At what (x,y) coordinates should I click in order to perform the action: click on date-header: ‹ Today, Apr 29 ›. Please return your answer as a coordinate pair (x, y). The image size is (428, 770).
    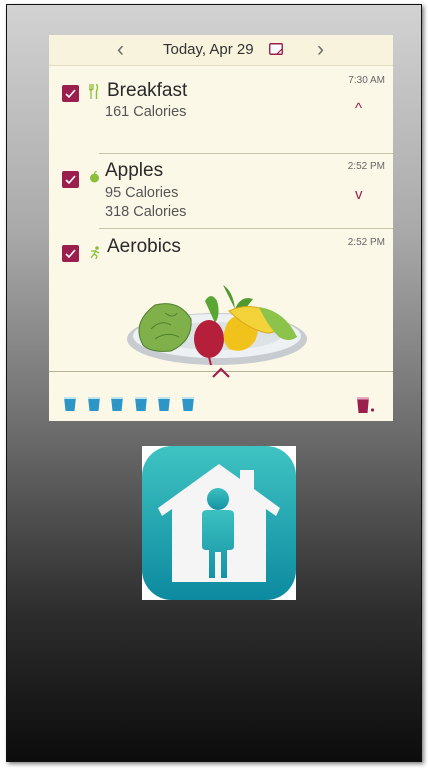
    Looking at the image, I should click on (221, 50).